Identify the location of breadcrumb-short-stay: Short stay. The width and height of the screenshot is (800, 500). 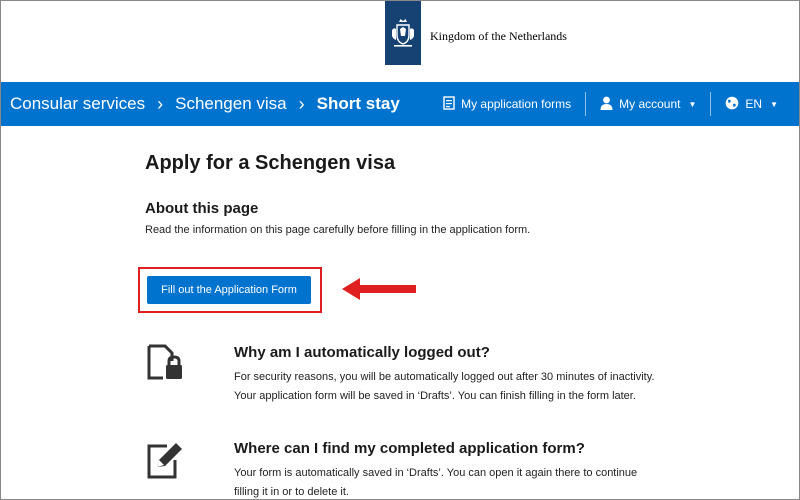
(358, 103).